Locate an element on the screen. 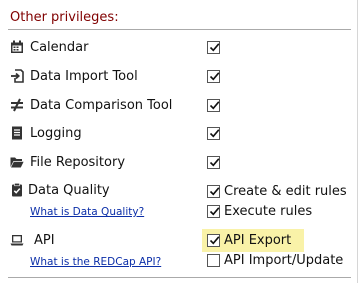  data-import-checkbox is located at coordinates (213, 76).